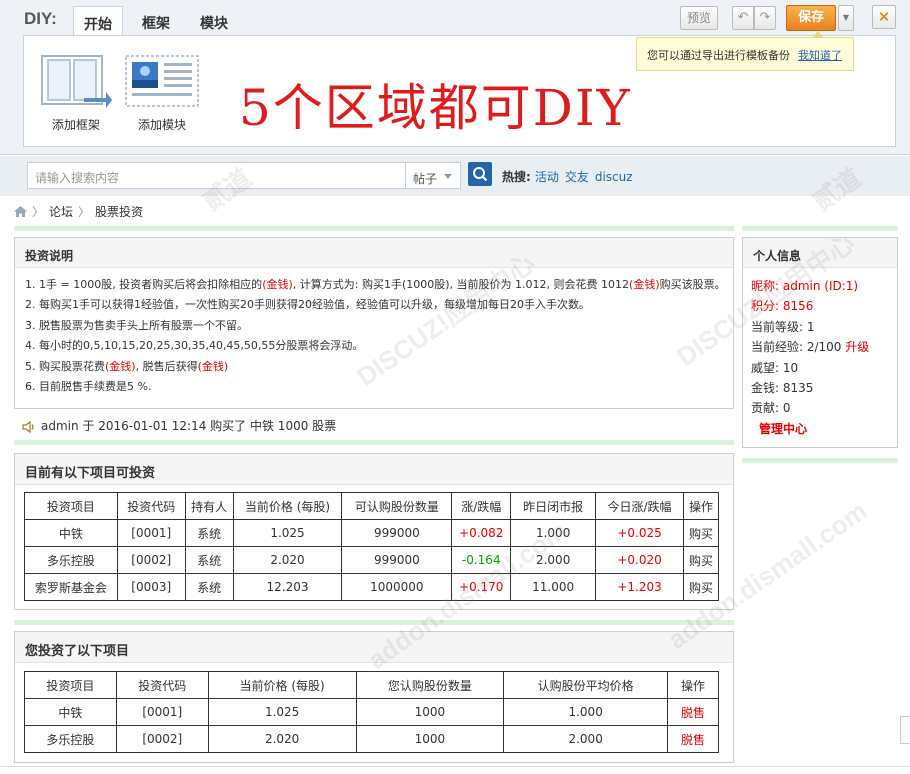  What do you see at coordinates (782, 306) in the screenshot?
I see `profile-points: 积分: 8156` at bounding box center [782, 306].